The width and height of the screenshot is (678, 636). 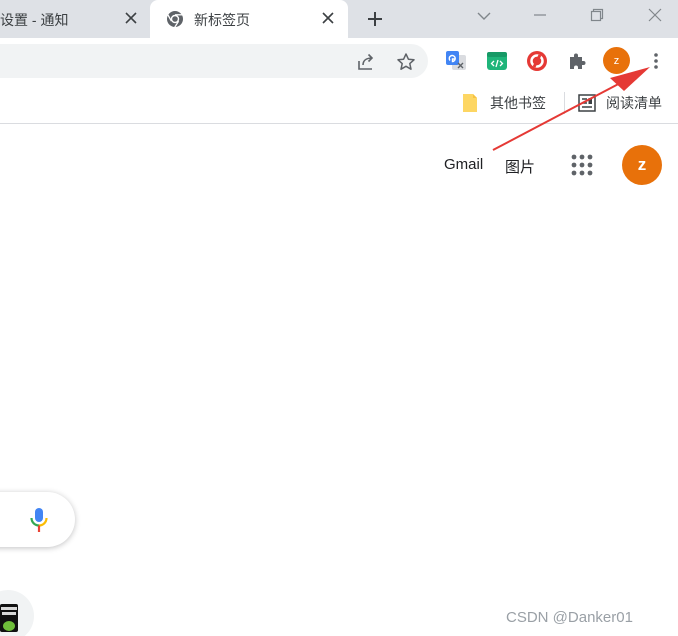 What do you see at coordinates (175, 19) in the screenshot?
I see `chrome-logo-icon` at bounding box center [175, 19].